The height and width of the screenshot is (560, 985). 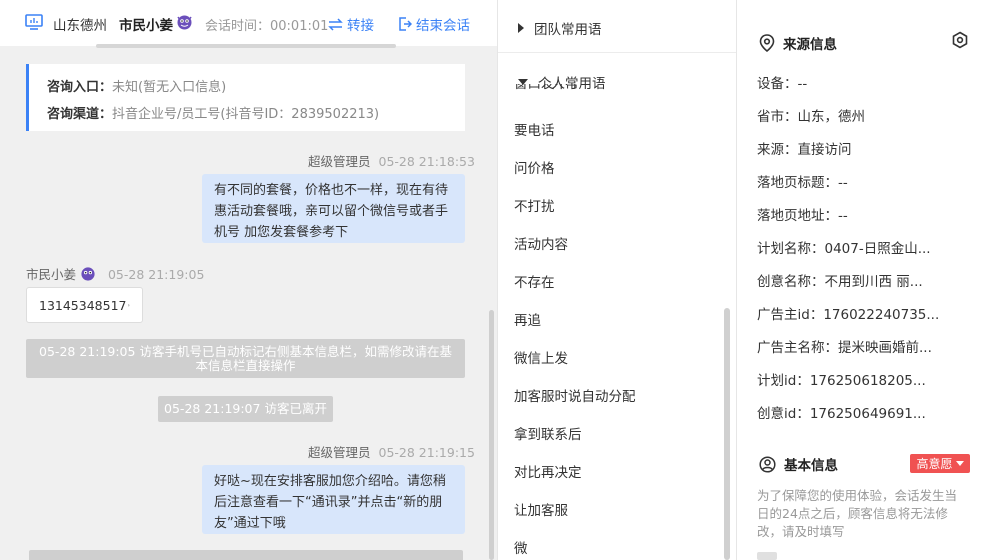 What do you see at coordinates (767, 43) in the screenshot?
I see `location-pin-icon` at bounding box center [767, 43].